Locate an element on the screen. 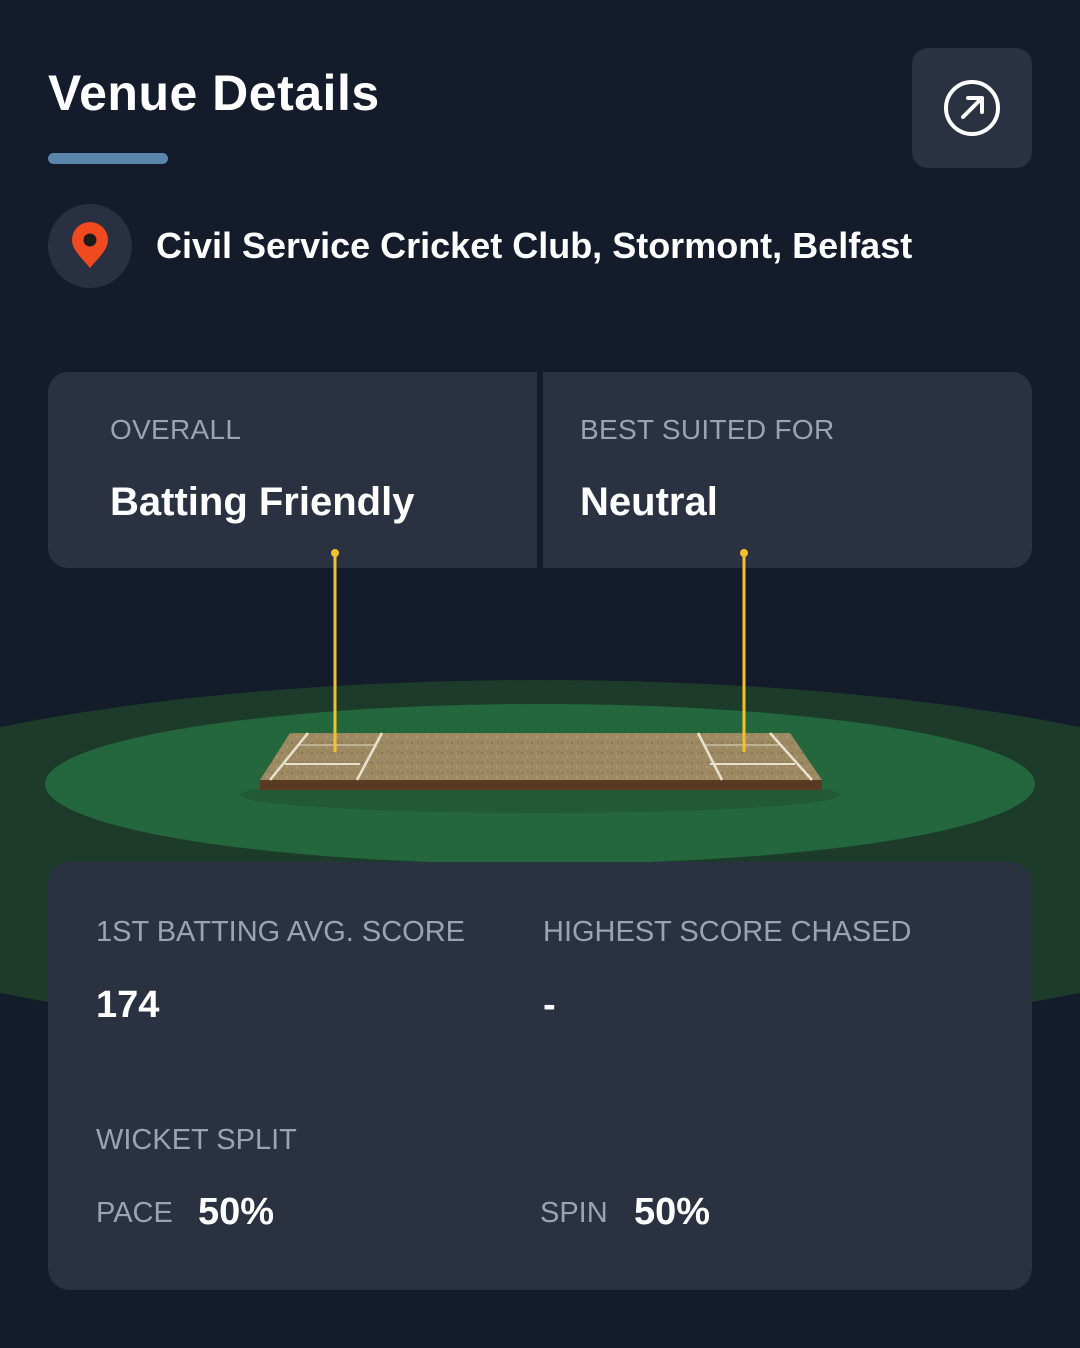 Image resolution: width=1080 pixels, height=1348 pixels. best-suited-value: Neutral is located at coordinates (649, 502).